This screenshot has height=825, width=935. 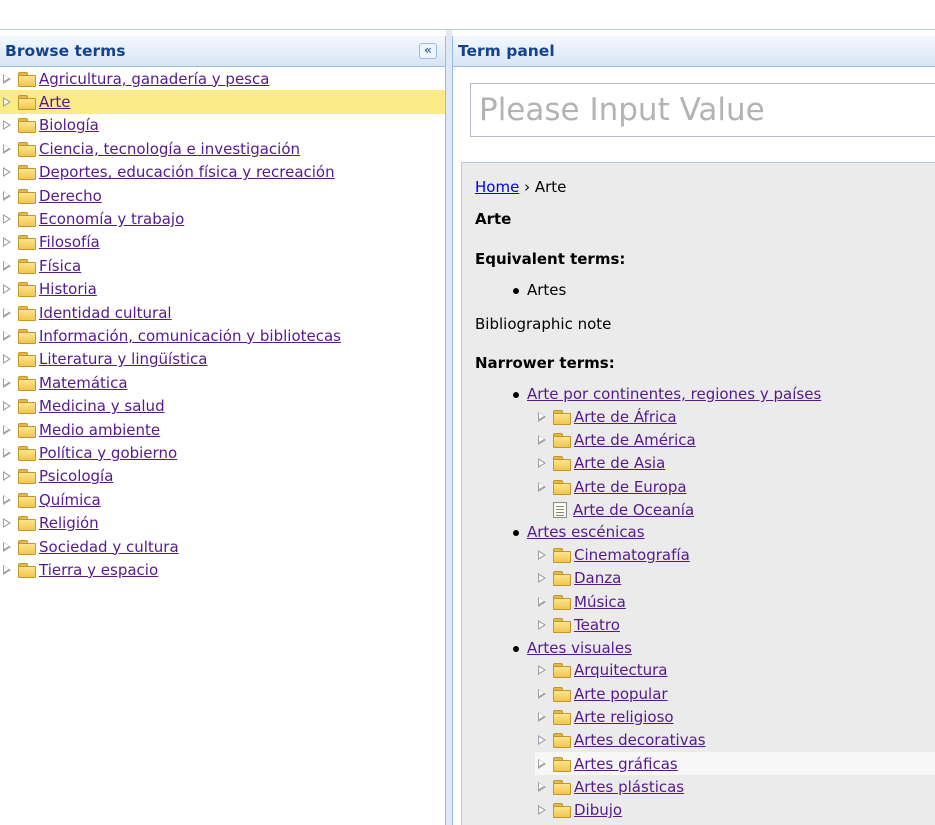 What do you see at coordinates (222, 499) in the screenshot?
I see `tree-item-quimica: Química` at bounding box center [222, 499].